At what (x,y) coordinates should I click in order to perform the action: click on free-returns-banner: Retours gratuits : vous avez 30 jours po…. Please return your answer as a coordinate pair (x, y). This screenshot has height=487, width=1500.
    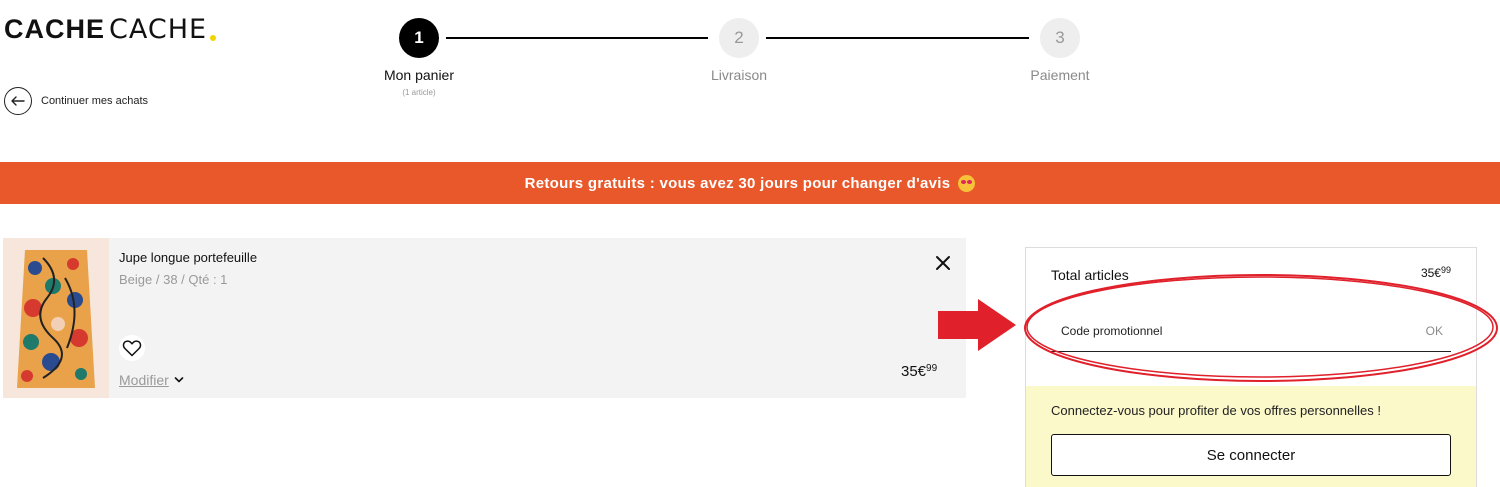
    Looking at the image, I should click on (750, 183).